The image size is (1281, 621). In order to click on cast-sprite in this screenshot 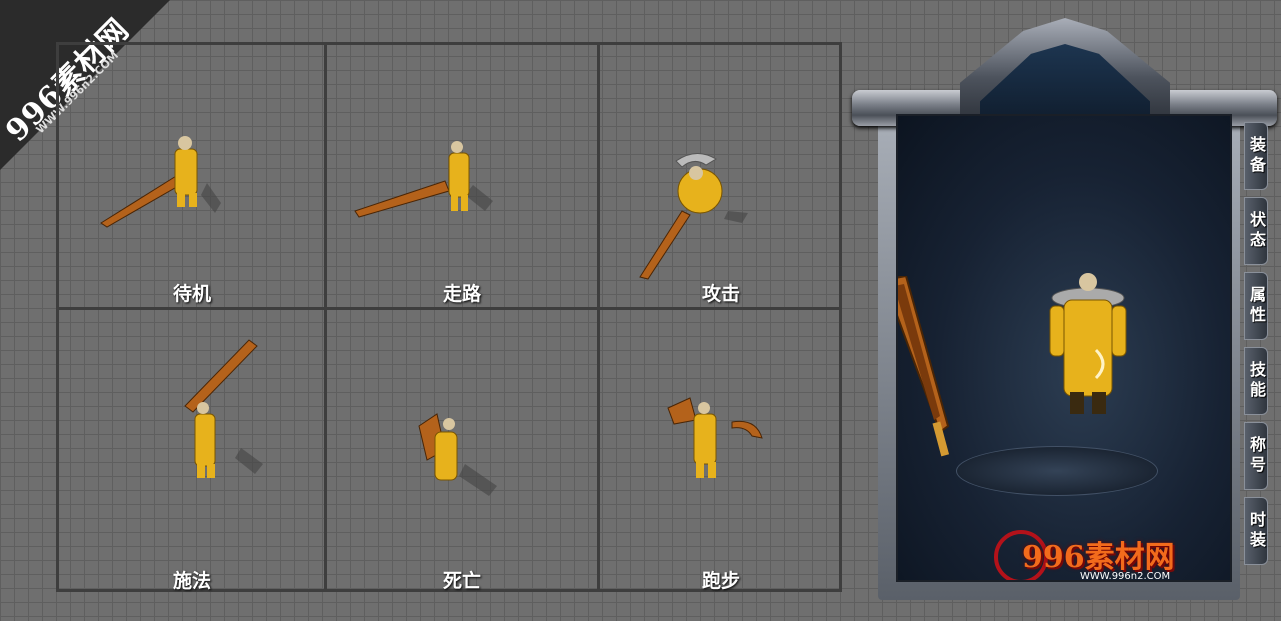, I will do `click(223, 408)`.